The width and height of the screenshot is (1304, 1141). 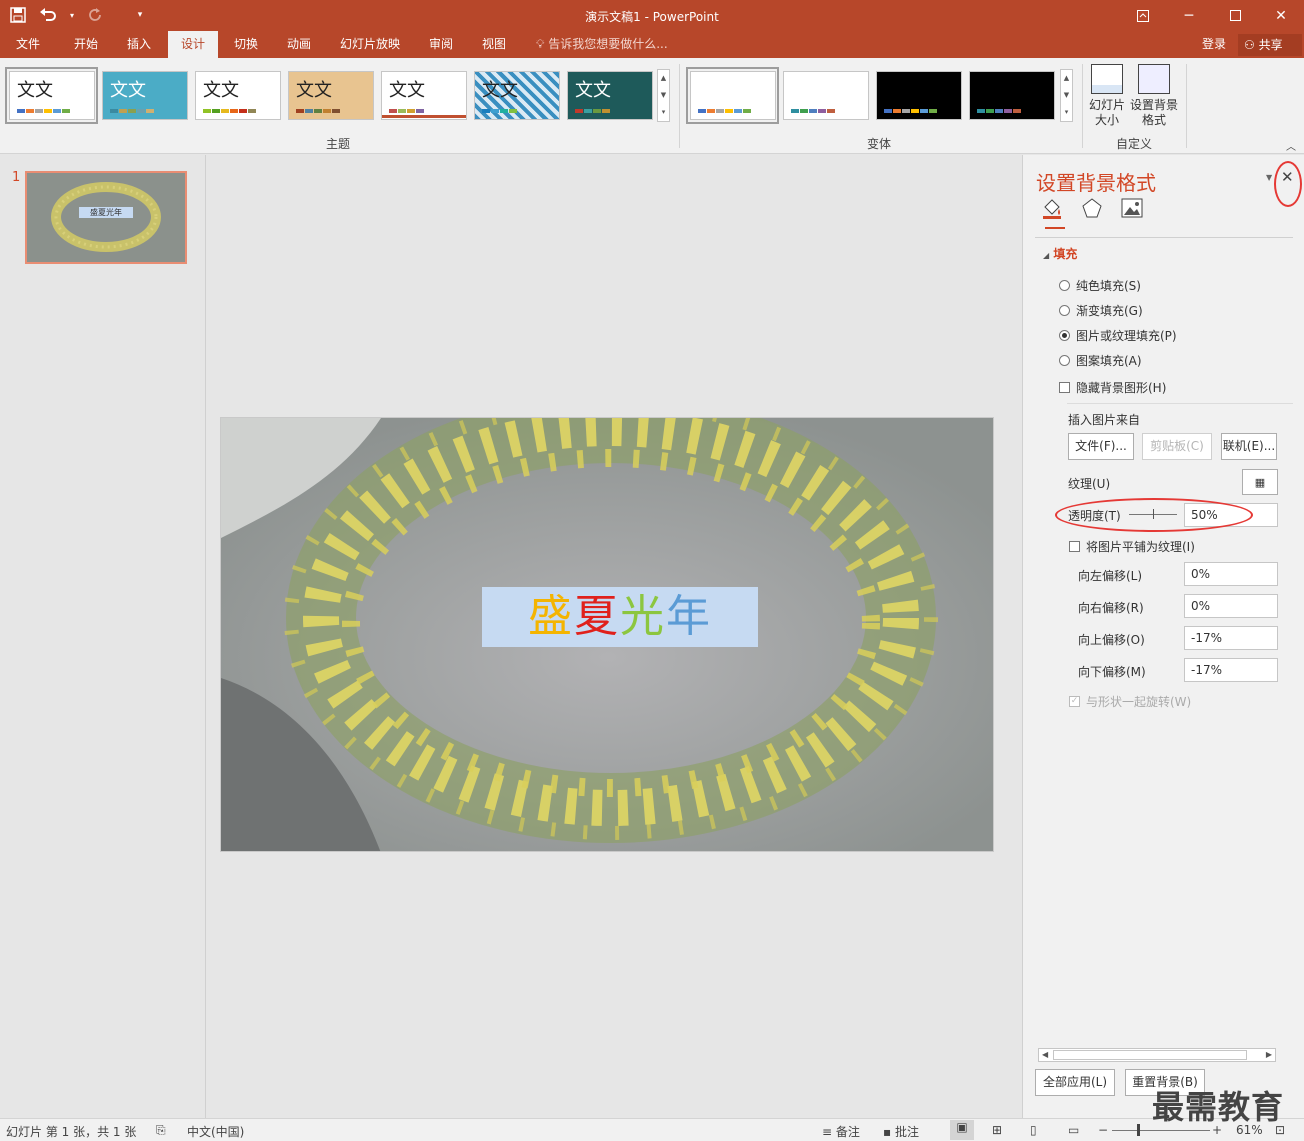 What do you see at coordinates (1103, 1130) in the screenshot?
I see `zoom-out-icon: −` at bounding box center [1103, 1130].